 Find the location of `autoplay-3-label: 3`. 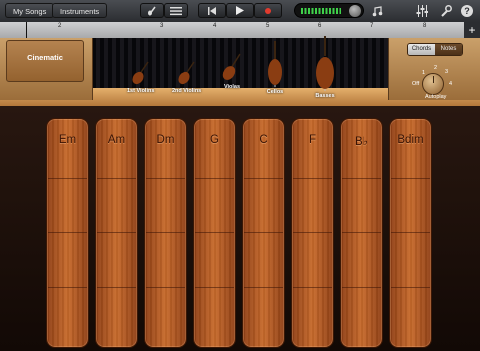

autoplay-3-label: 3 is located at coordinates (447, 72).